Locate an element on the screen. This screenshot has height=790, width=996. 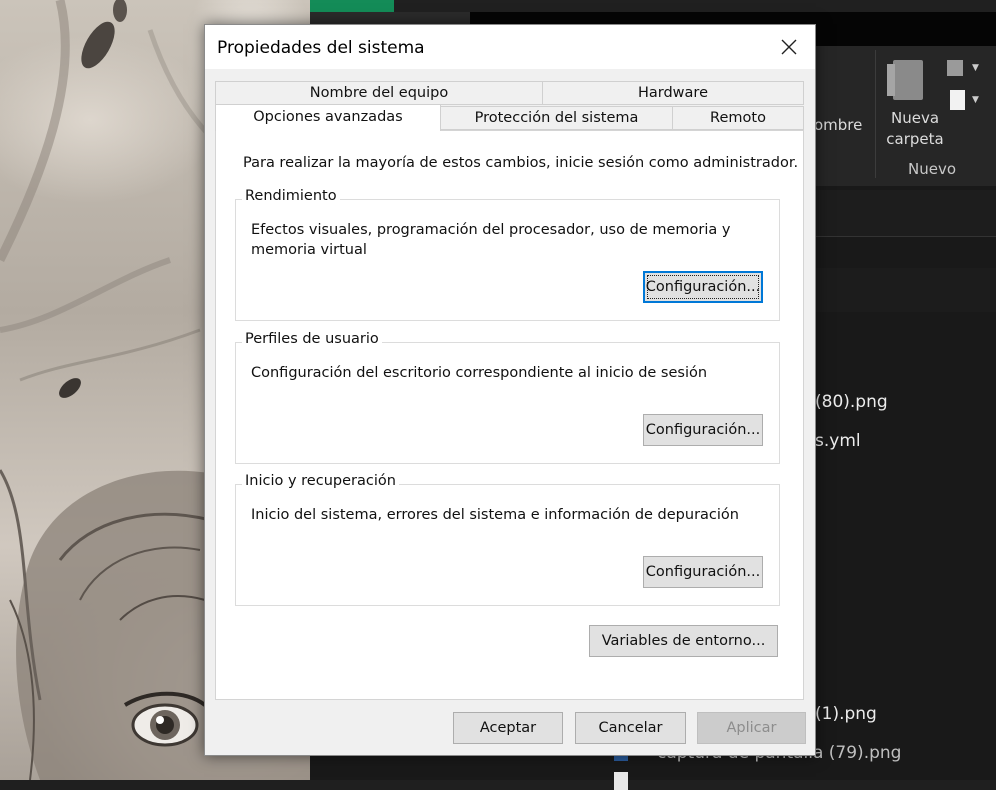
new-folder-icon is located at coordinates (905, 80).